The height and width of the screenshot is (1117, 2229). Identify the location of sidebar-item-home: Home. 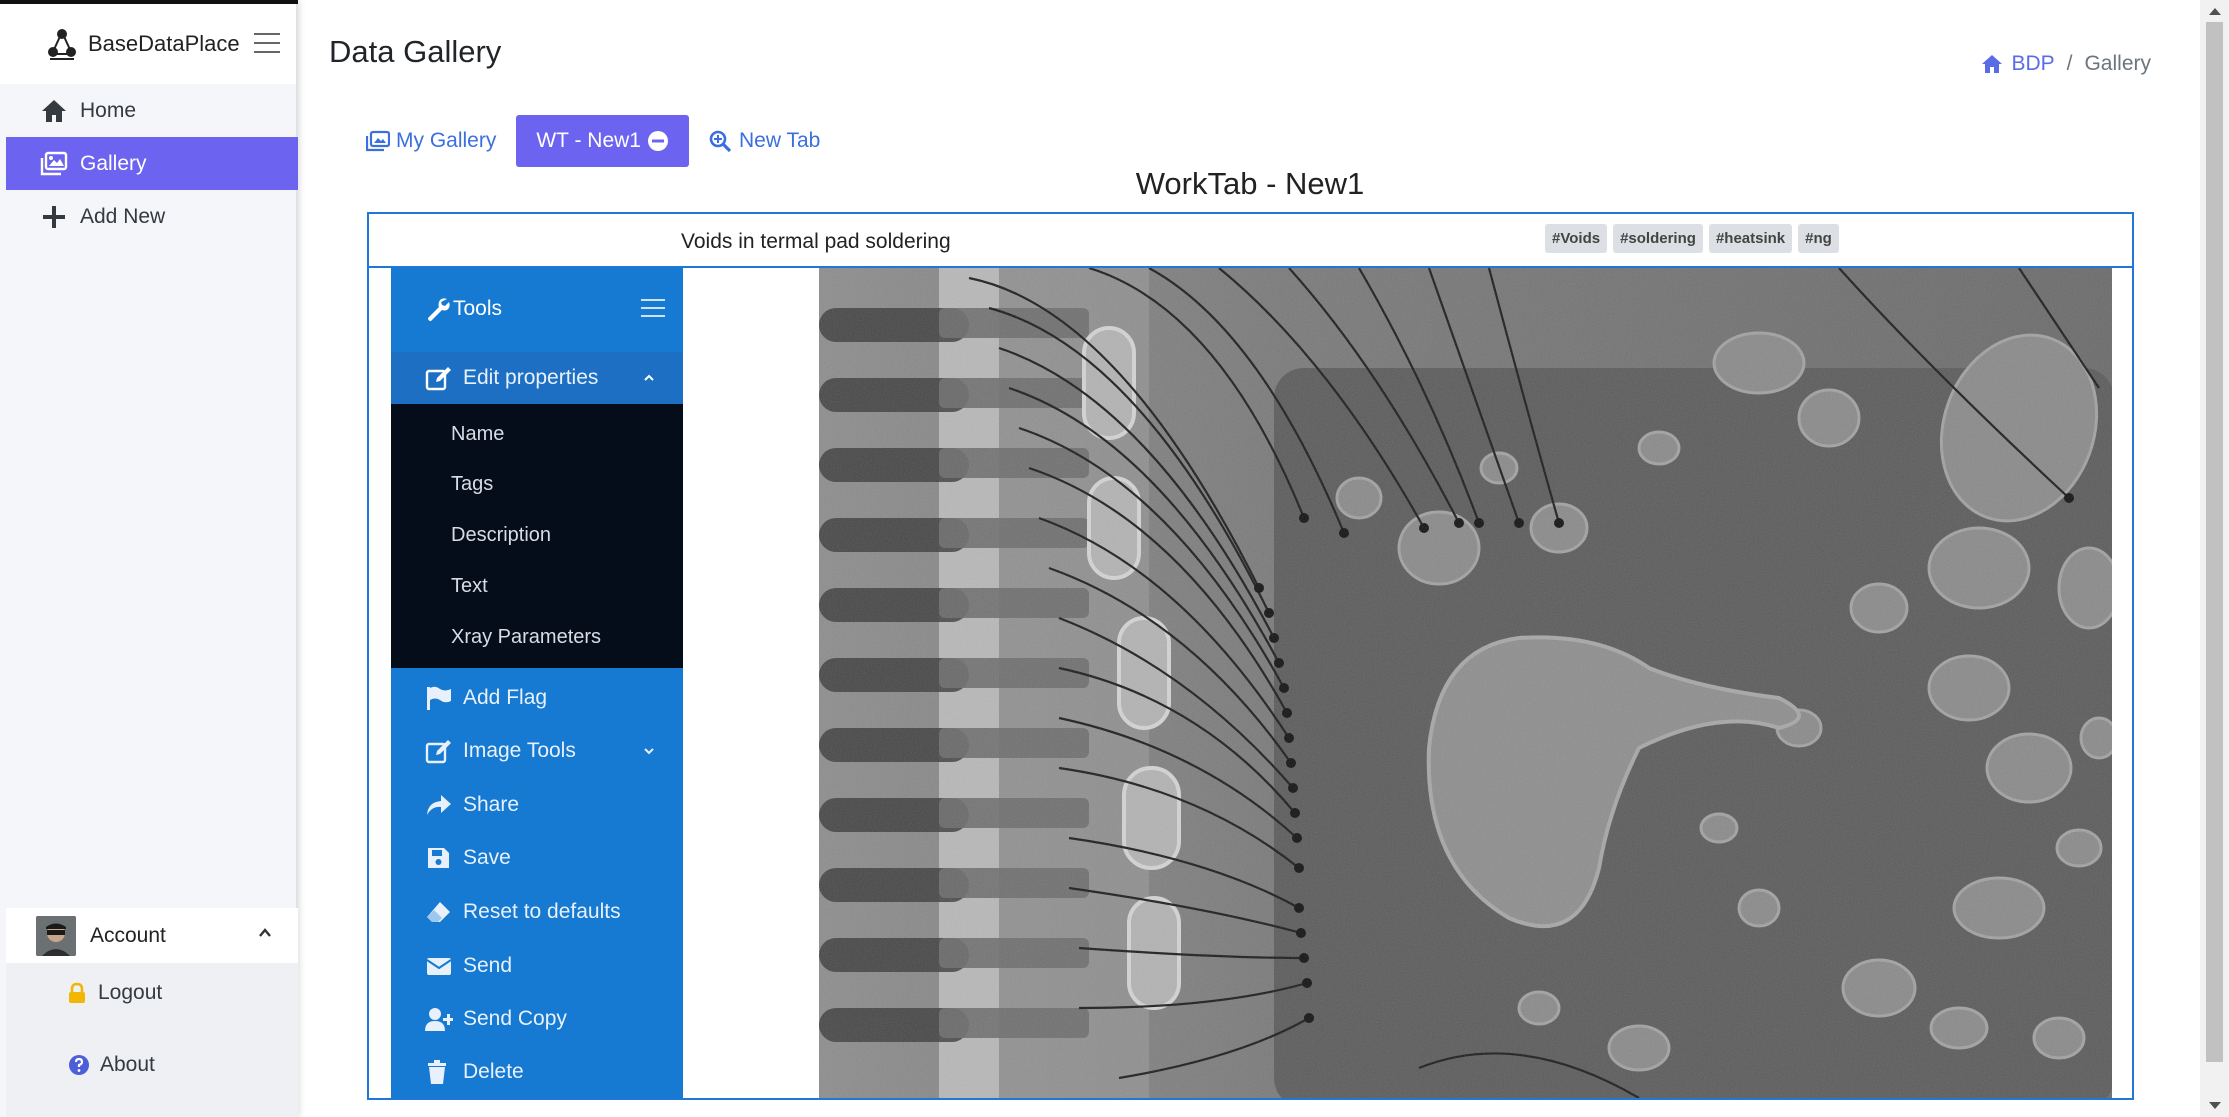
(152, 110).